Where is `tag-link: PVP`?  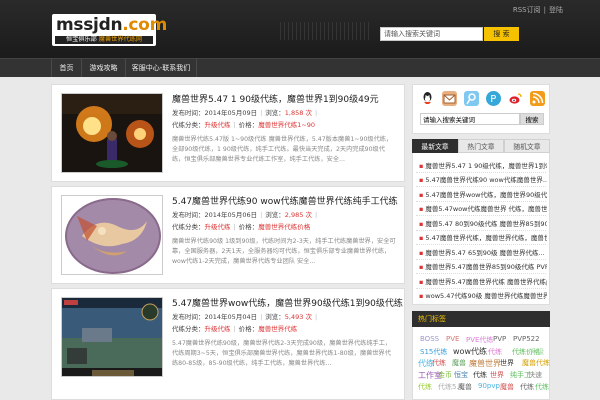 tag-link: PVP is located at coordinates (499, 339).